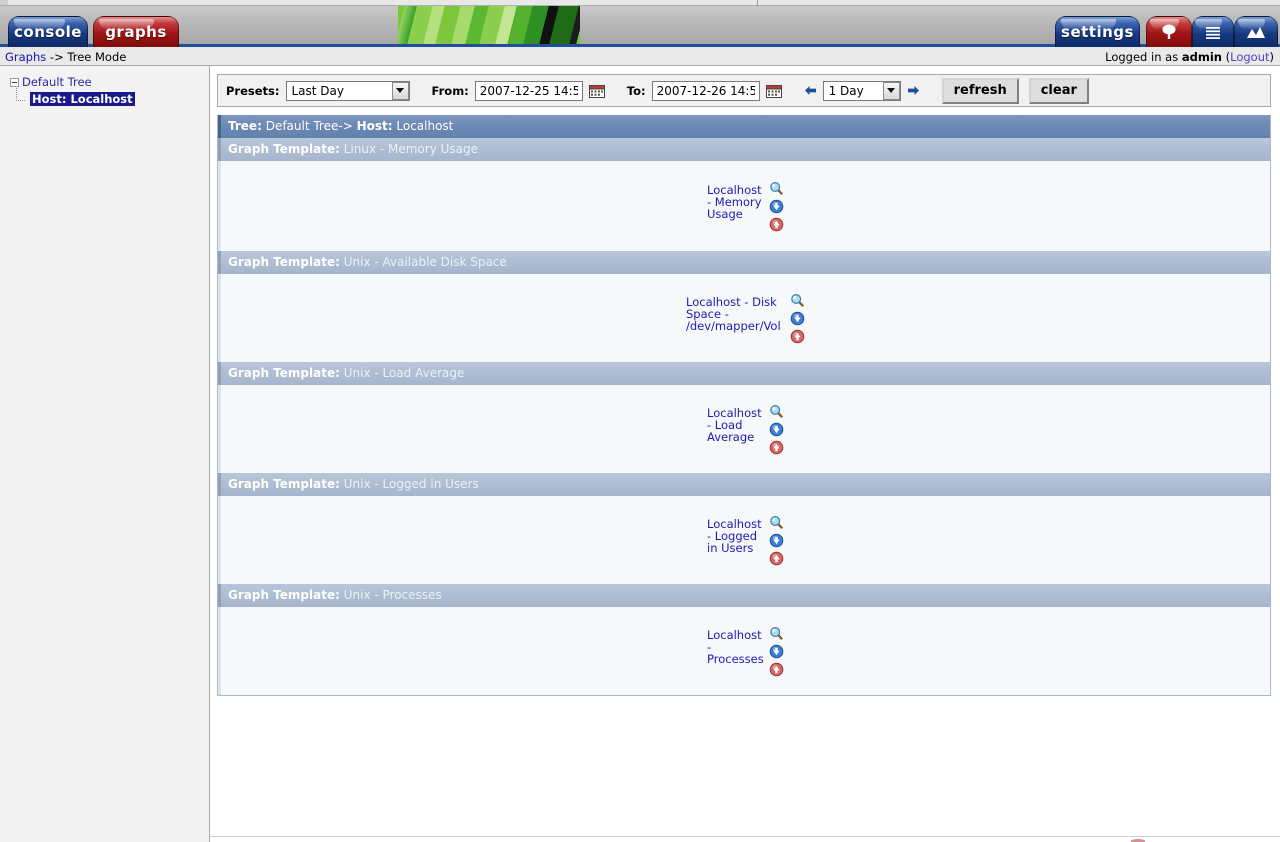 Image resolution: width=1280 pixels, height=842 pixels. I want to click on session-status: Logged in as admin (Logout), so click(1189, 57).